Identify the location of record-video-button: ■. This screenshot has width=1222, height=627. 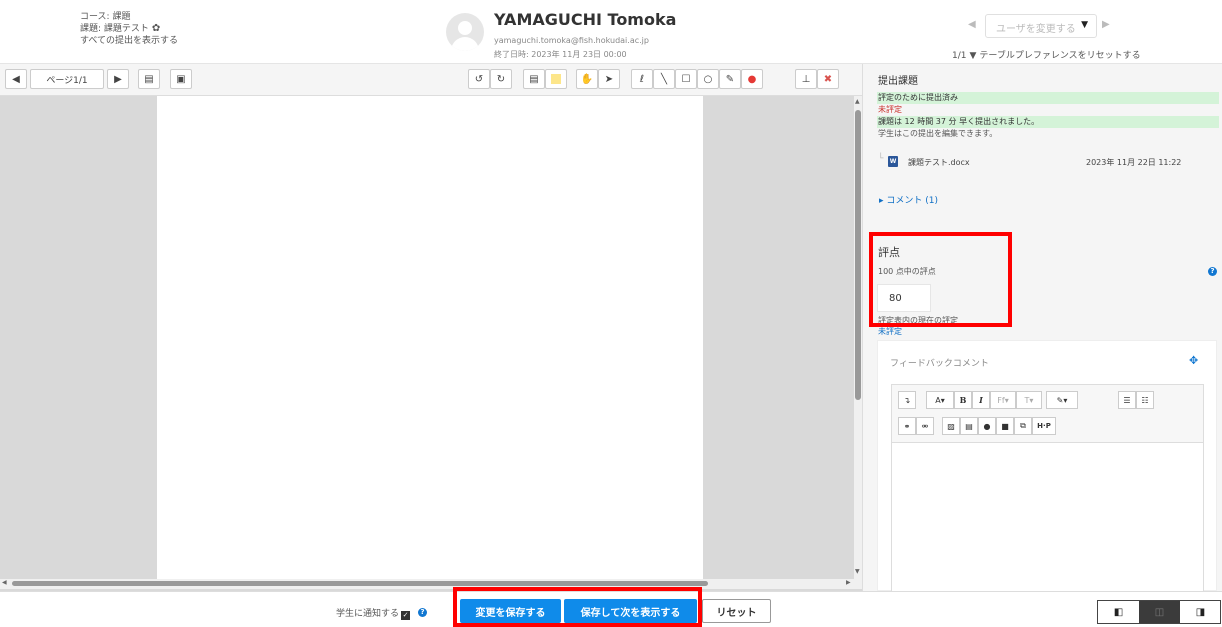
(1005, 426).